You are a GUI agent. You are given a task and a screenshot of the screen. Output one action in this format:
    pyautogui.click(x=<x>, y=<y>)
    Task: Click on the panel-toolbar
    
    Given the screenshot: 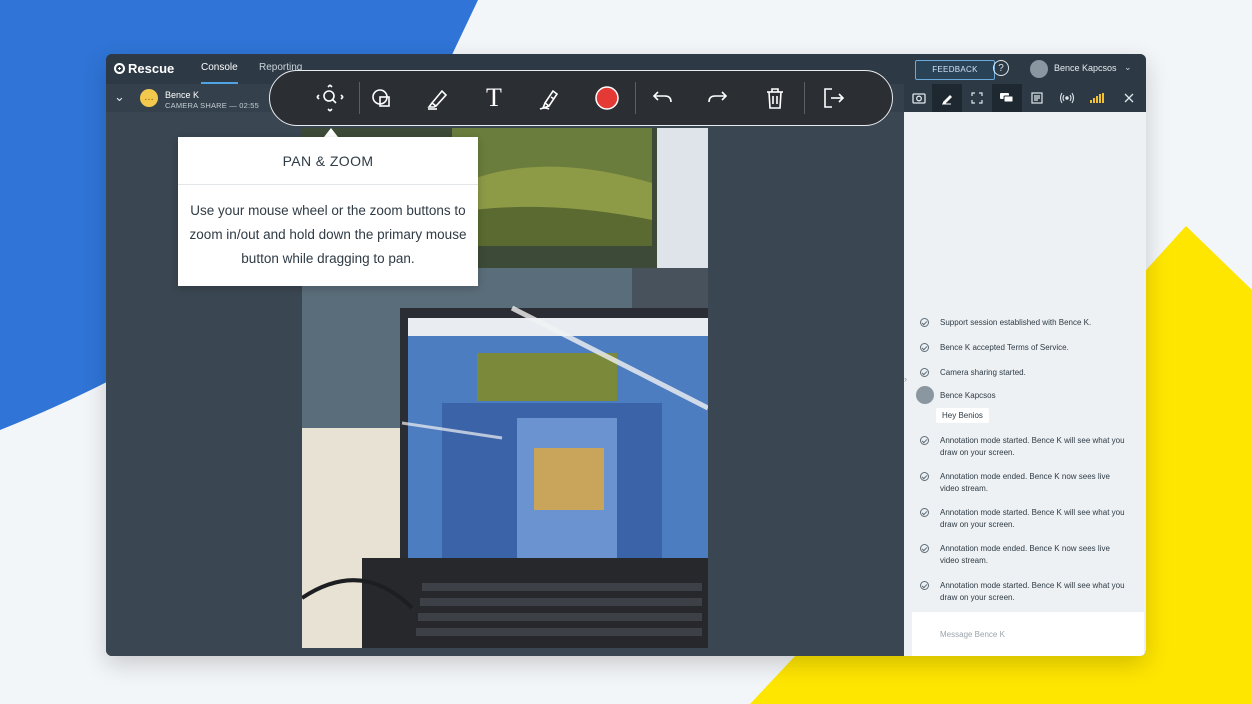 What is the action you would take?
    pyautogui.click(x=1025, y=98)
    